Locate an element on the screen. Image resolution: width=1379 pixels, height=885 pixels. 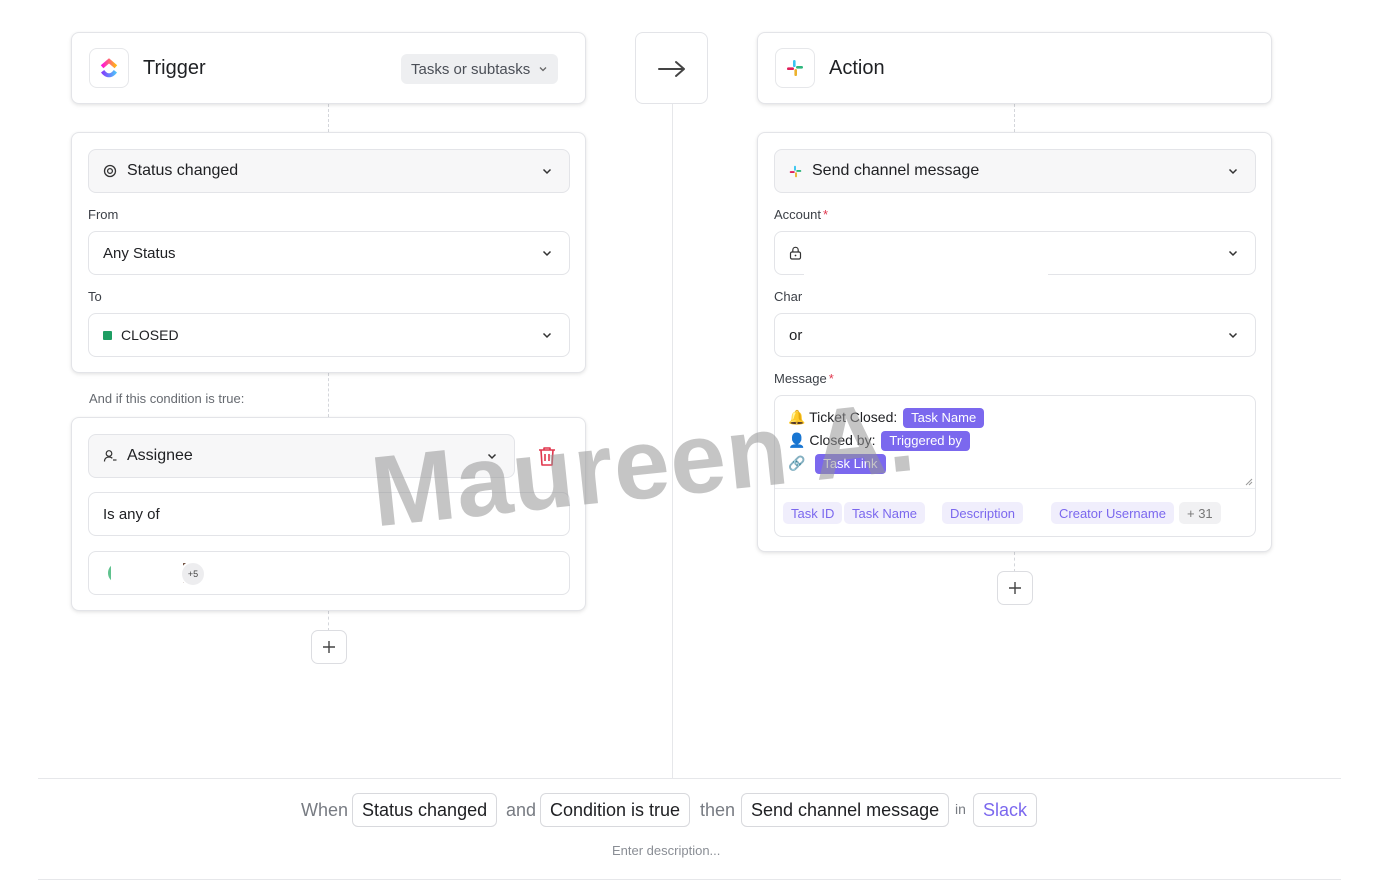
condition-operator-select: Is any of is located at coordinates (329, 514).